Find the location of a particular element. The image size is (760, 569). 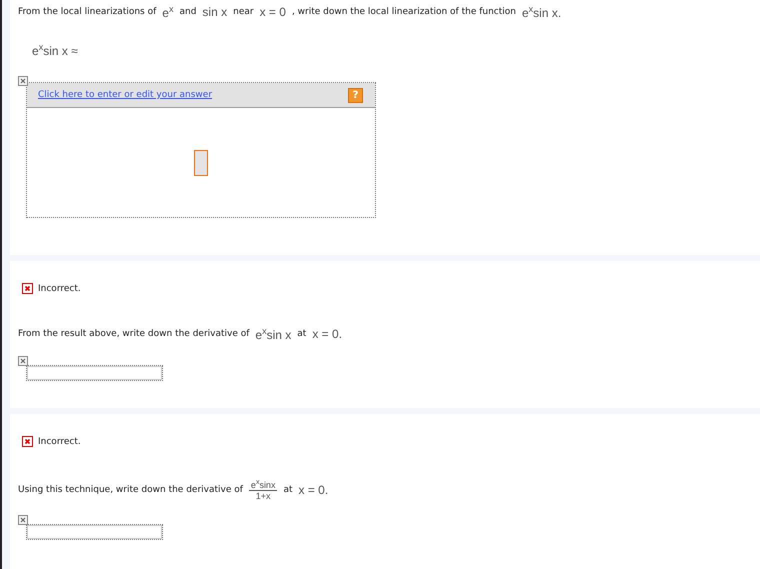

prompt-text: and is located at coordinates (187, 12).